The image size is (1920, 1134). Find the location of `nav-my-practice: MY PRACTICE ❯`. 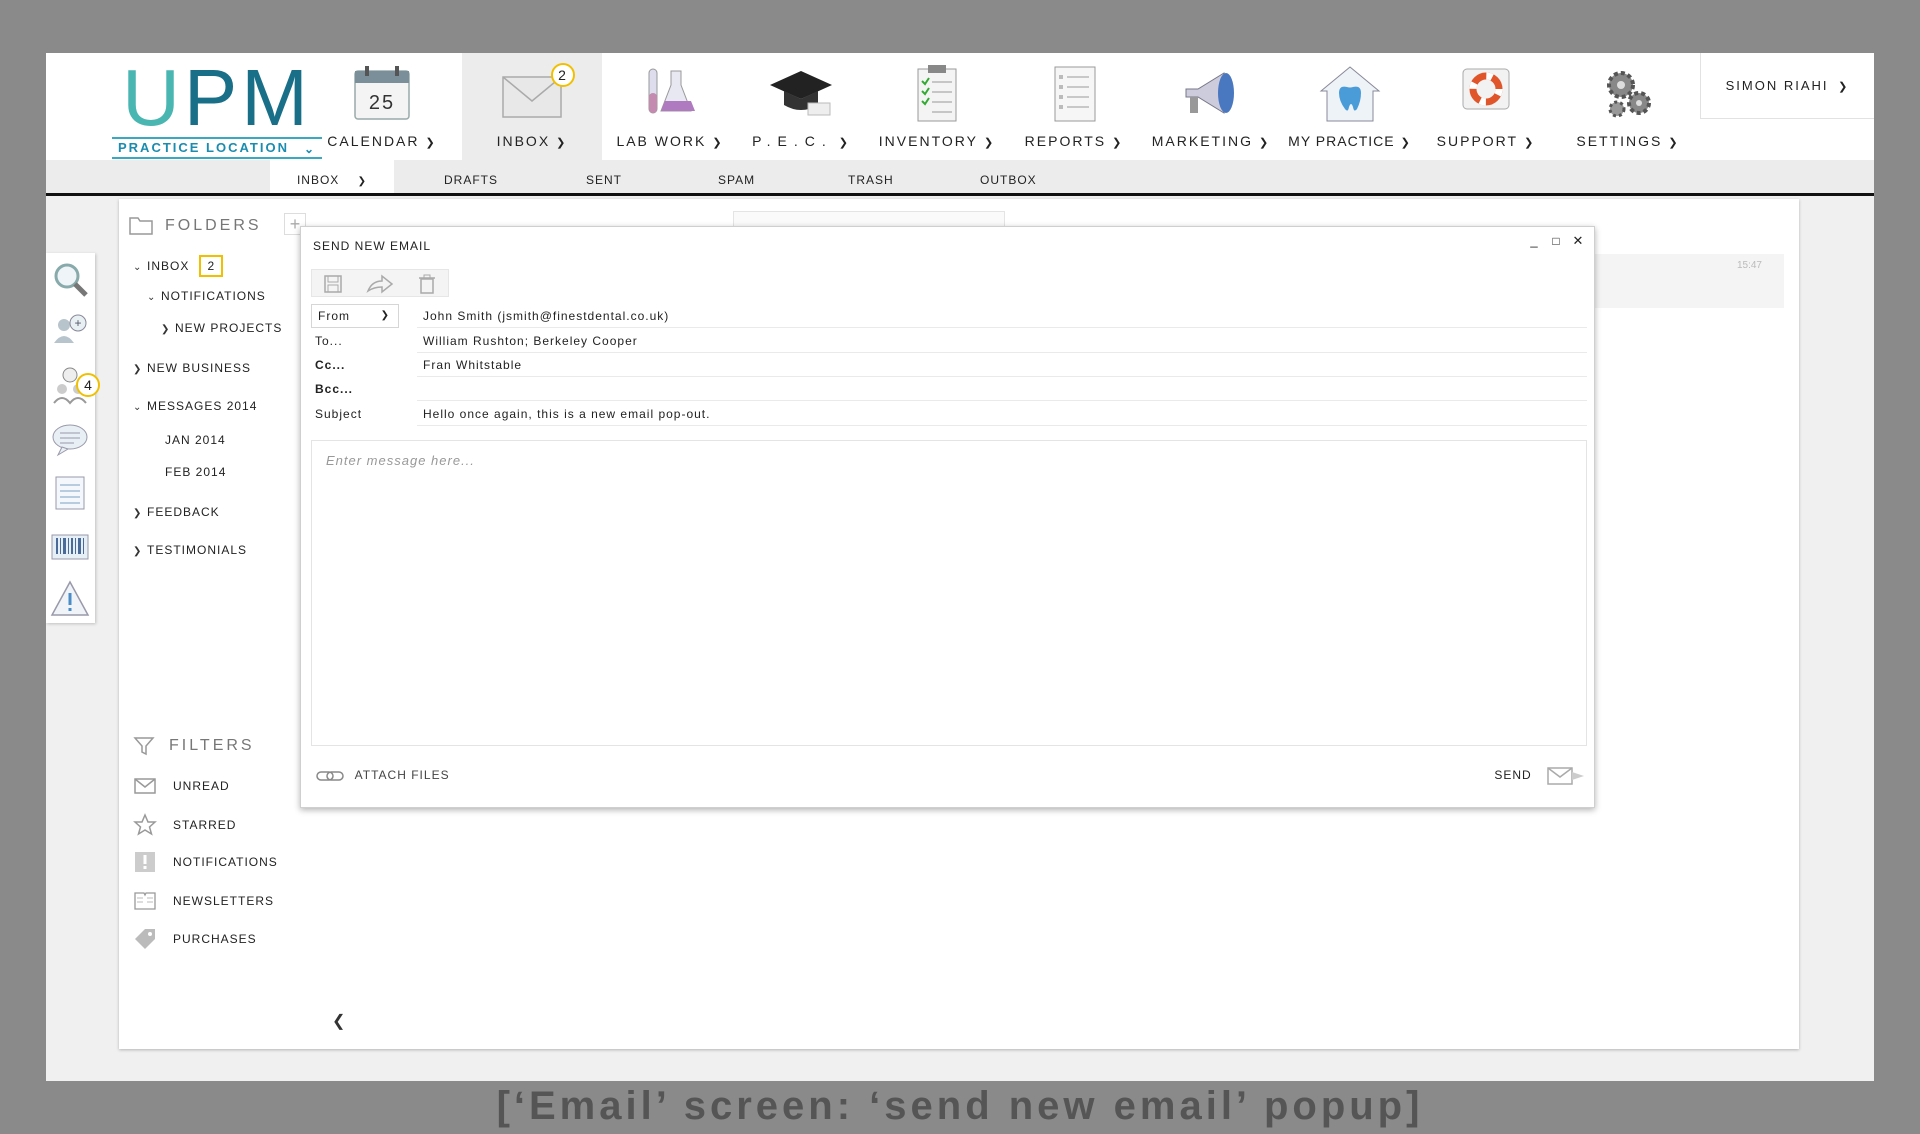

nav-my-practice: MY PRACTICE ❯ is located at coordinates (1350, 106).